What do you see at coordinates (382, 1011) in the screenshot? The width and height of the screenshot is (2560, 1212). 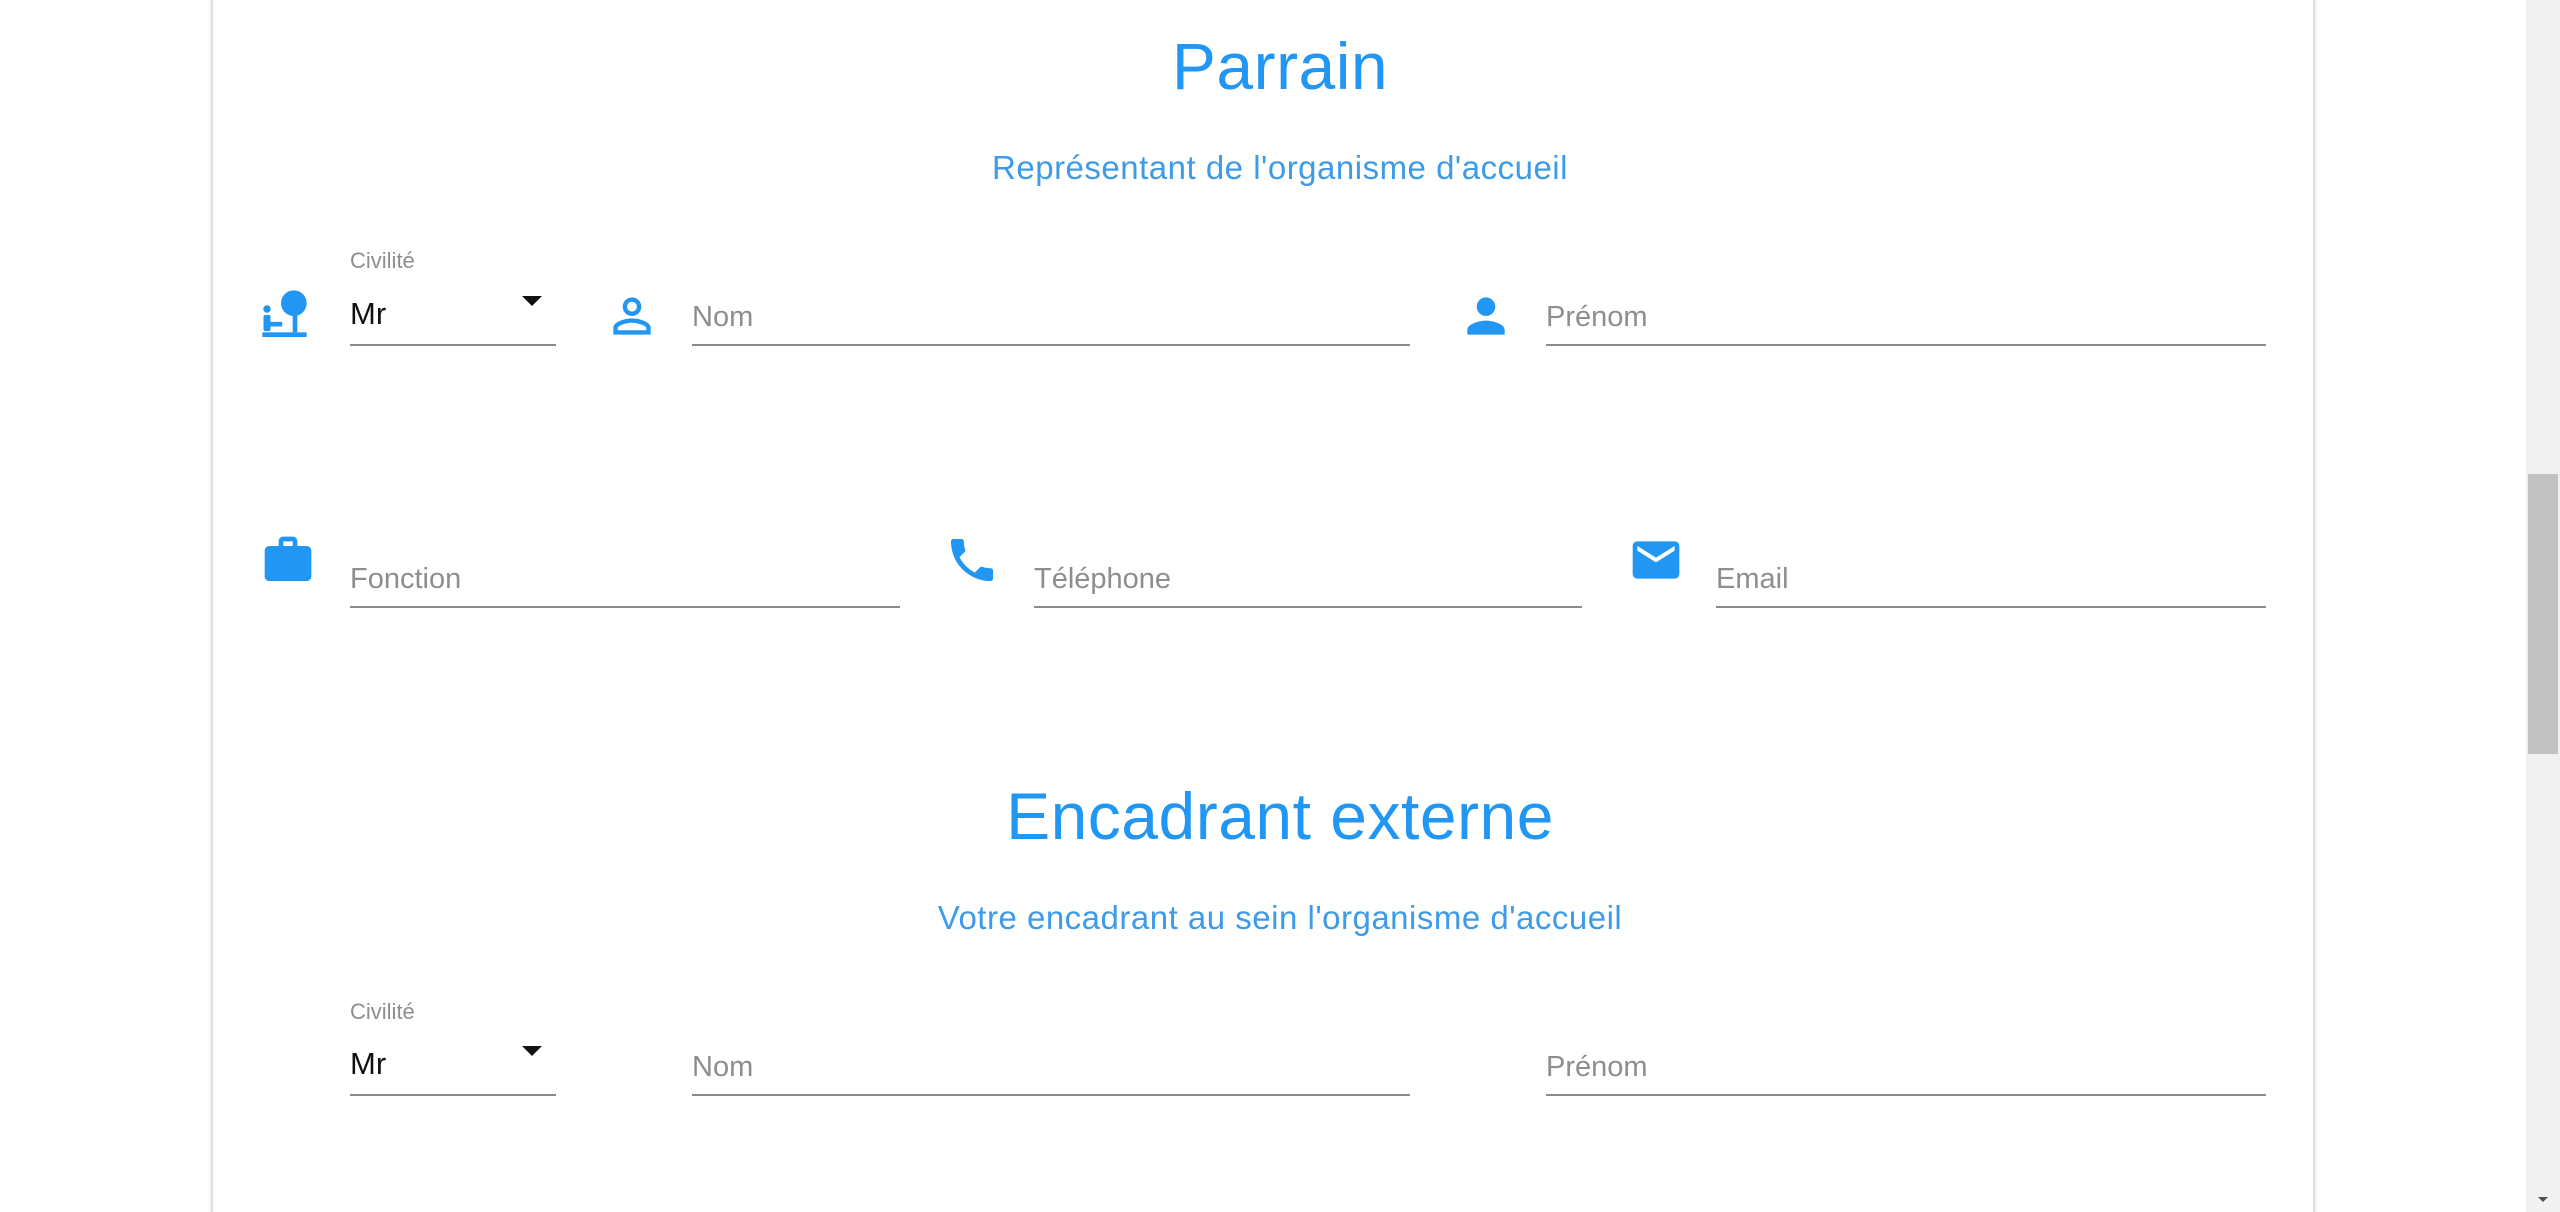 I see `encadrant-civilite-label: Civilité` at bounding box center [382, 1011].